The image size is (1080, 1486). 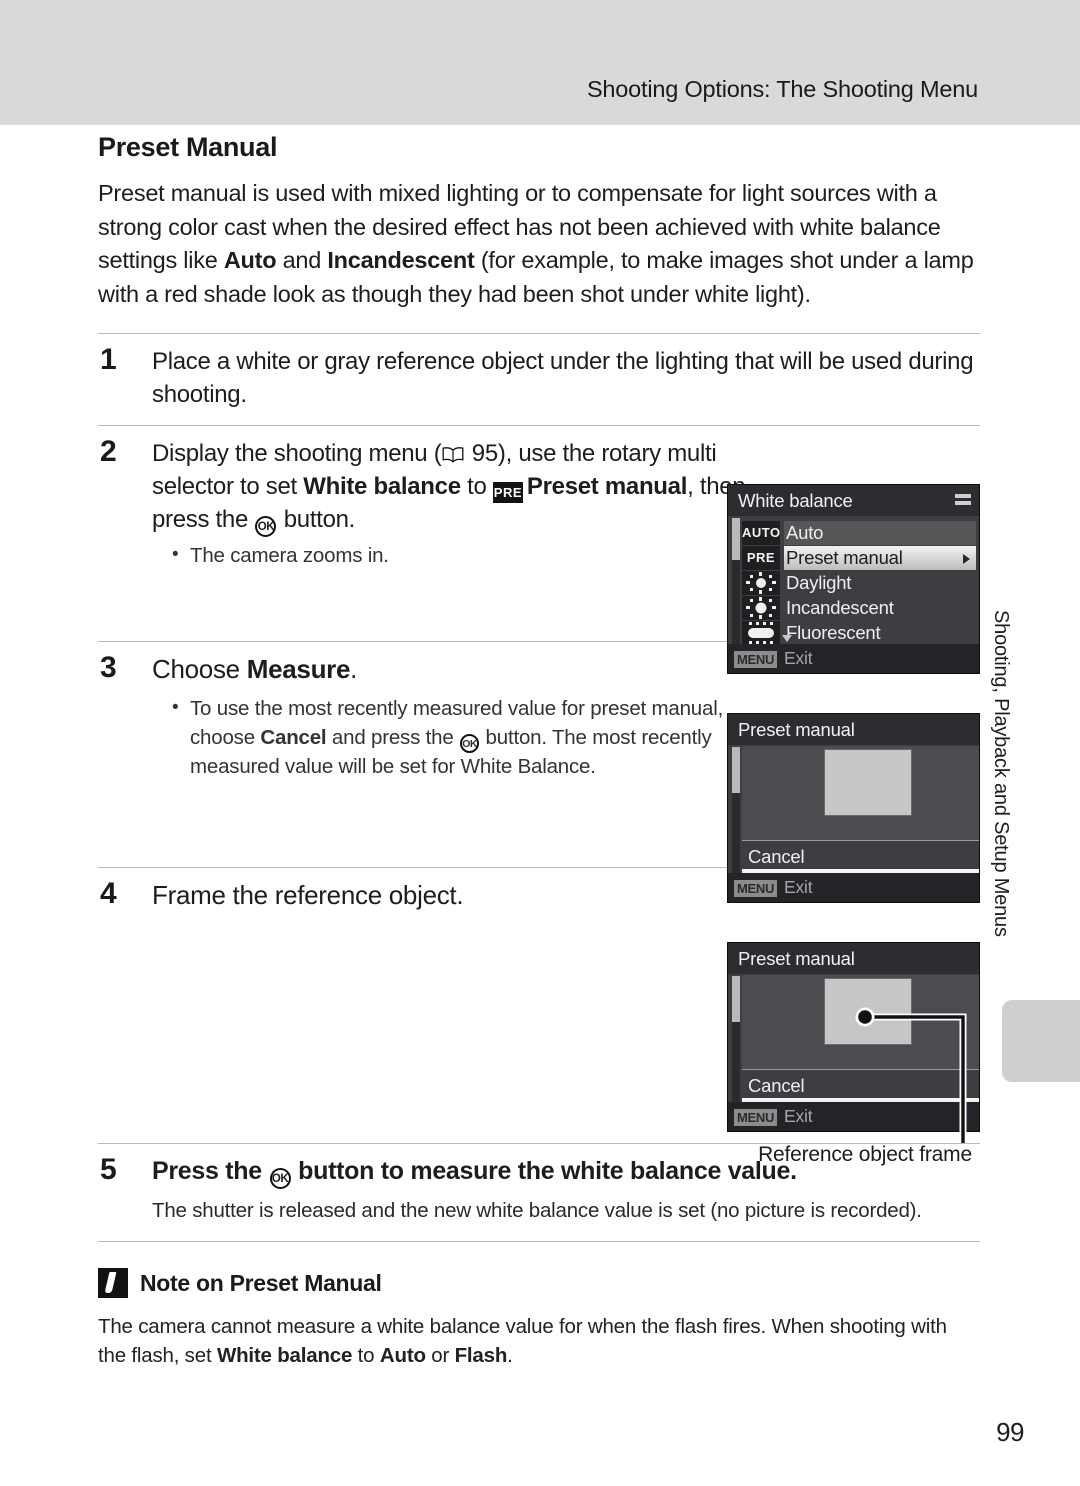 What do you see at coordinates (297, 453) in the screenshot?
I see `step-2-text-a: Display the shooting menu (` at bounding box center [297, 453].